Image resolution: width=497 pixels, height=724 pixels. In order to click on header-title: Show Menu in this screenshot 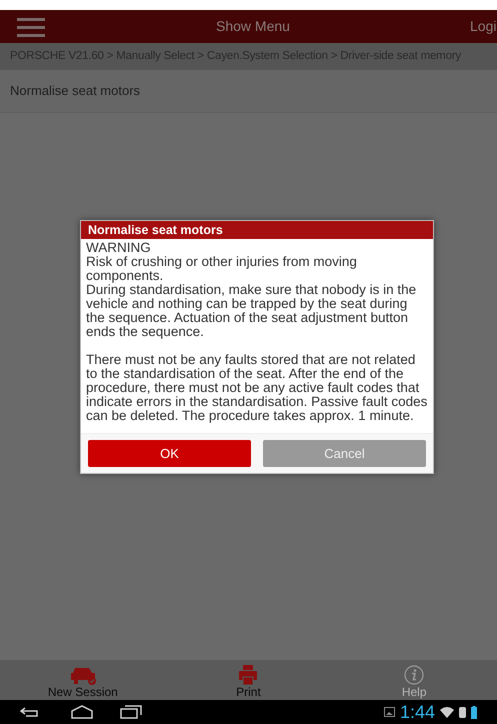, I will do `click(253, 26)`.